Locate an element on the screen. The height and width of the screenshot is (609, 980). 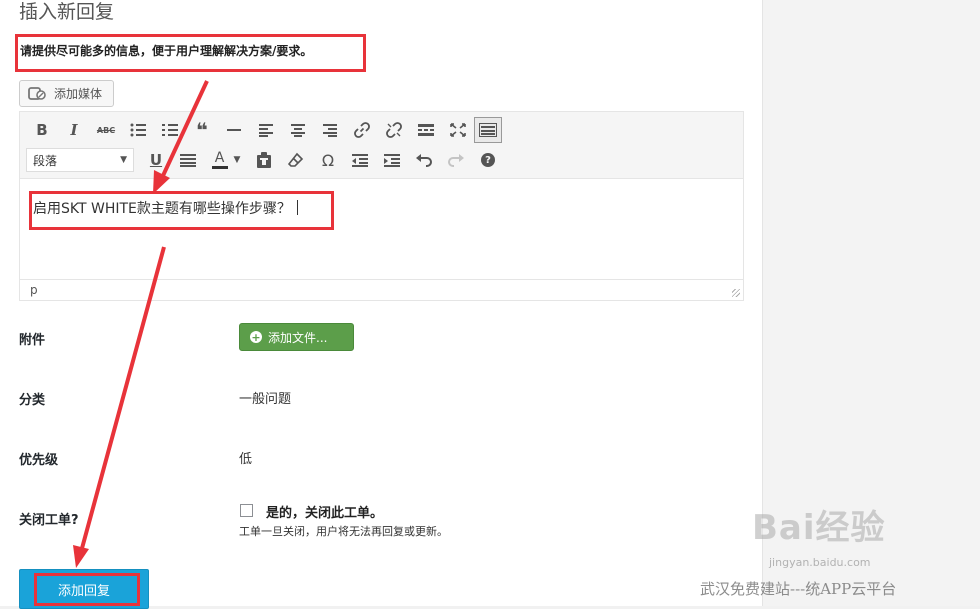
watermark-logo: Bai经验 is located at coordinates (819, 528).